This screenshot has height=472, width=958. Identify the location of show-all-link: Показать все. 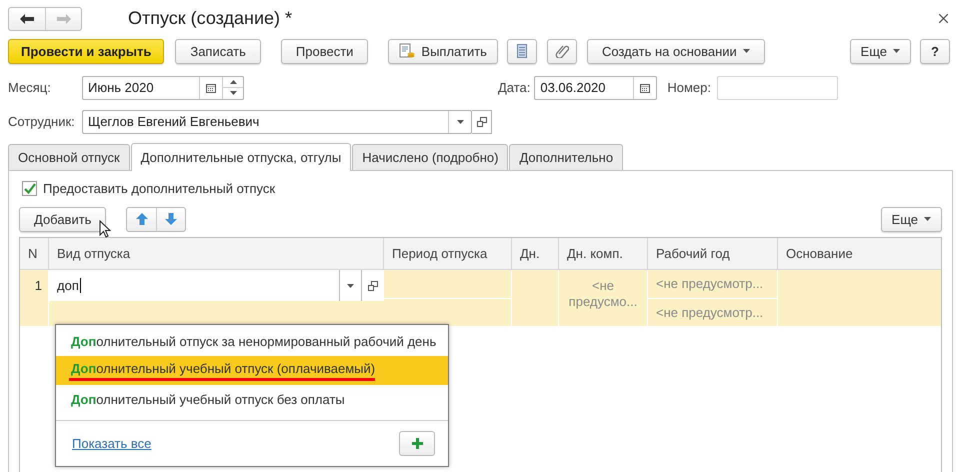
(112, 443).